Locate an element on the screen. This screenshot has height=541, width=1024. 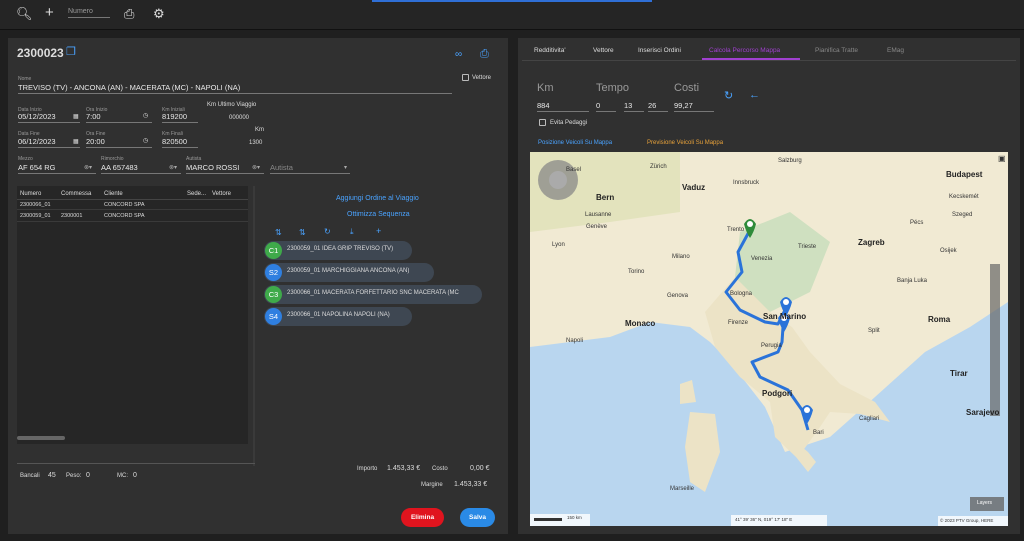
posizione-veicoli-link: Posizione Veicoli Su Mappa is located at coordinates (575, 143).